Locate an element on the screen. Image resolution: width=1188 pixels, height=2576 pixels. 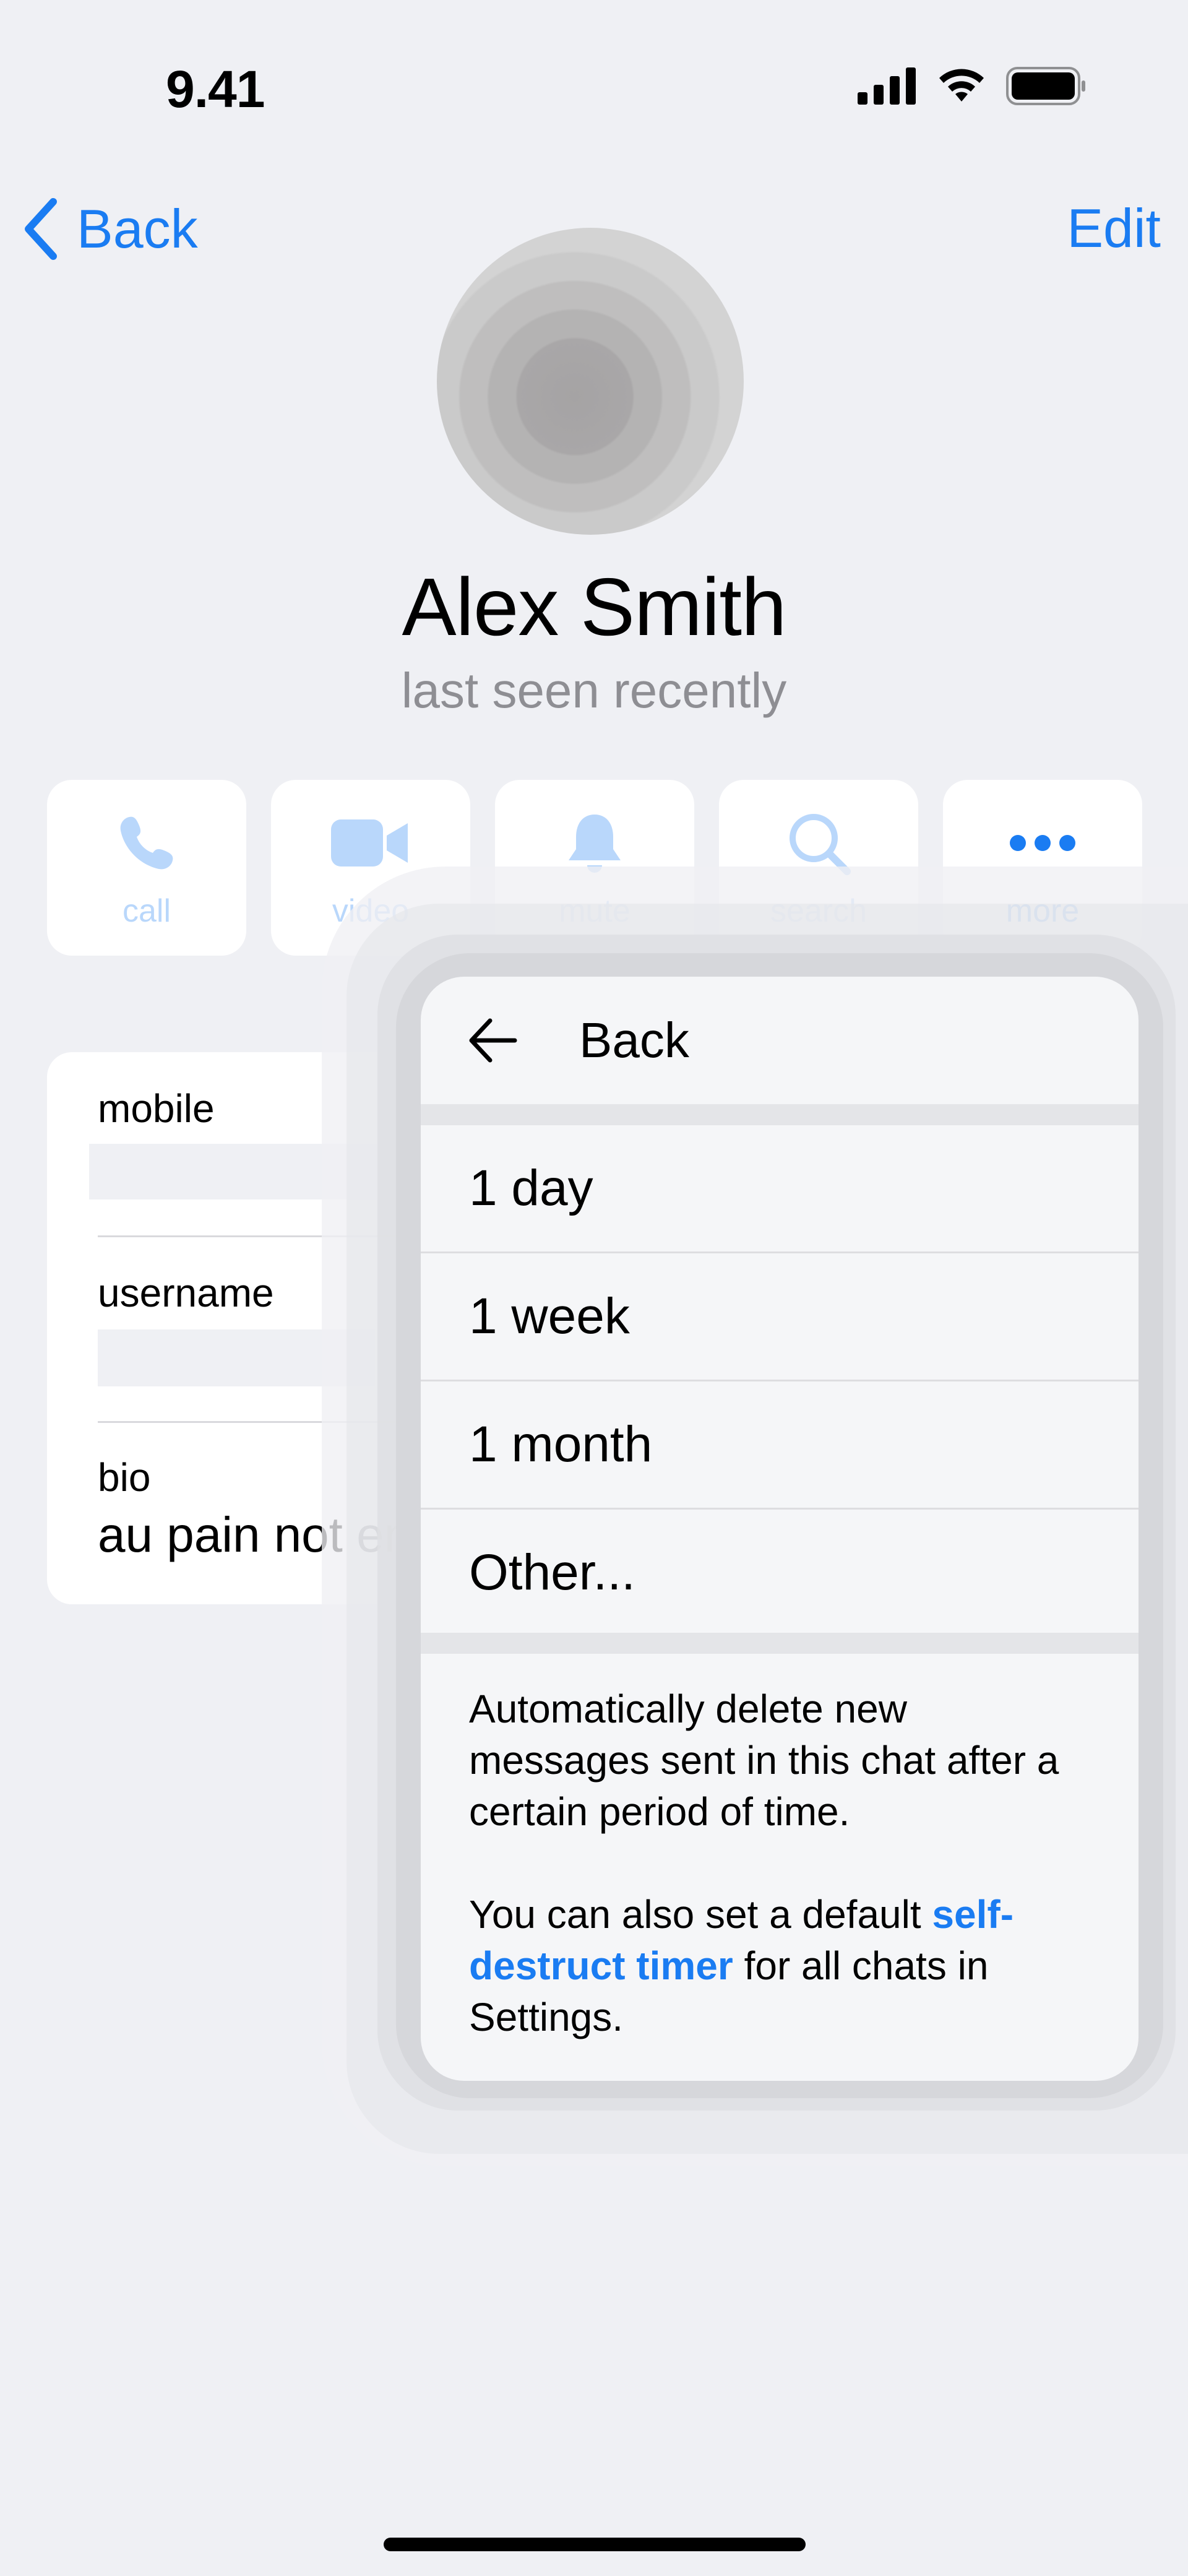
arrow-left-icon is located at coordinates (493, 1040).